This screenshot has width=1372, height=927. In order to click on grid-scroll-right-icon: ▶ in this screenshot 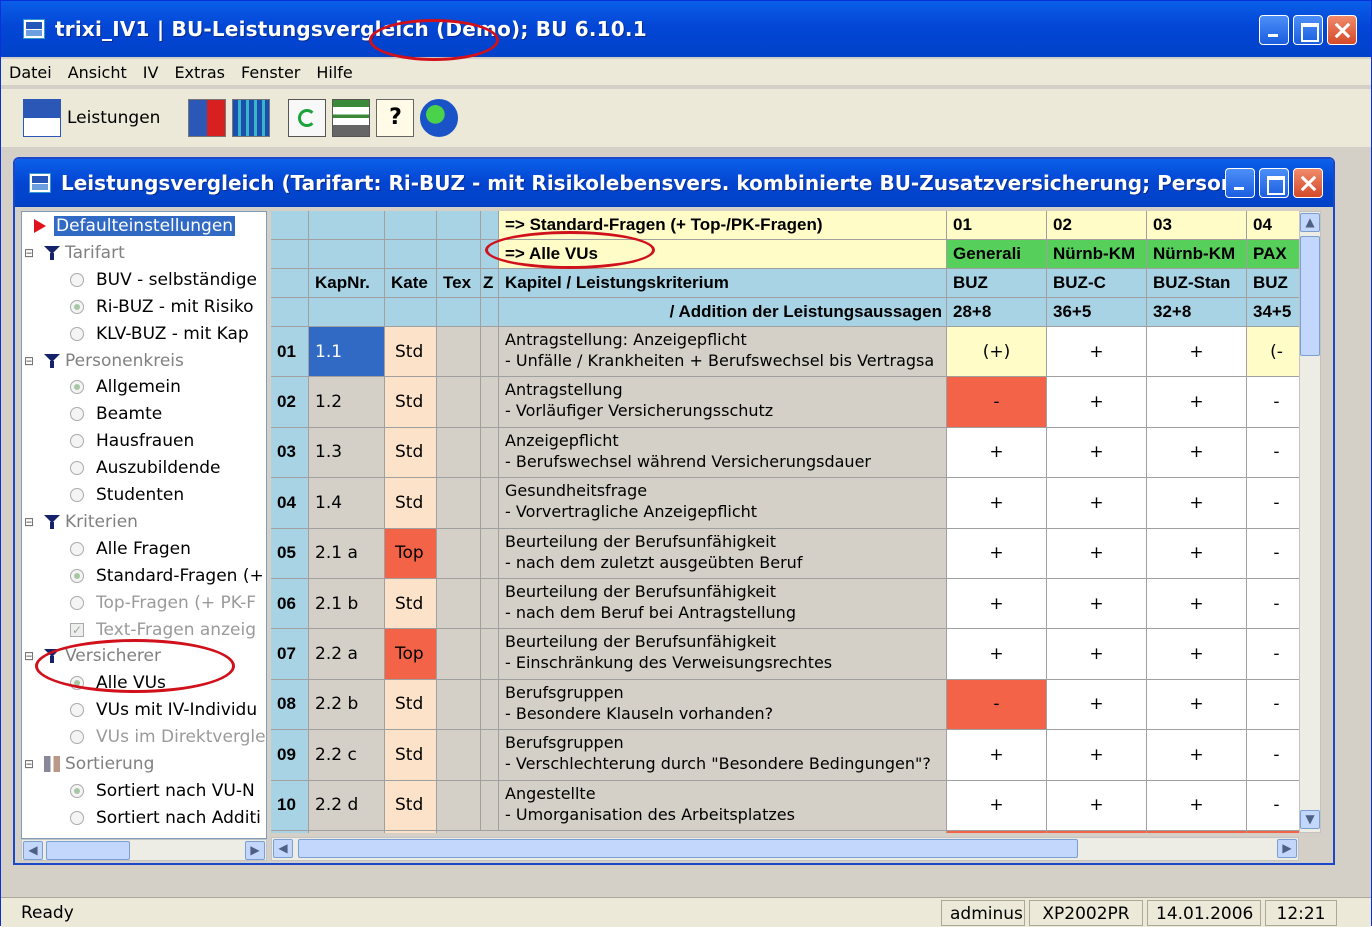, I will do `click(1287, 848)`.